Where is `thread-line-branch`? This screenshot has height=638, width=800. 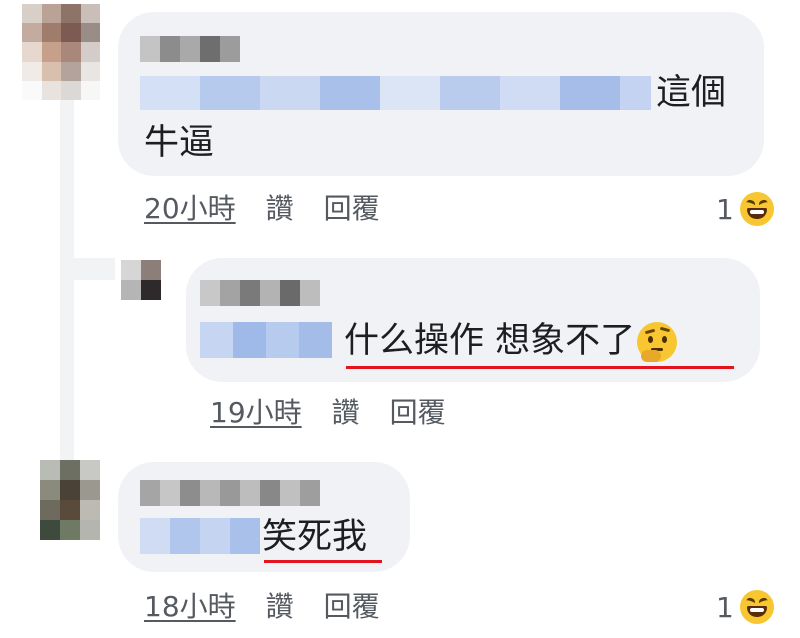 thread-line-branch is located at coordinates (87, 269).